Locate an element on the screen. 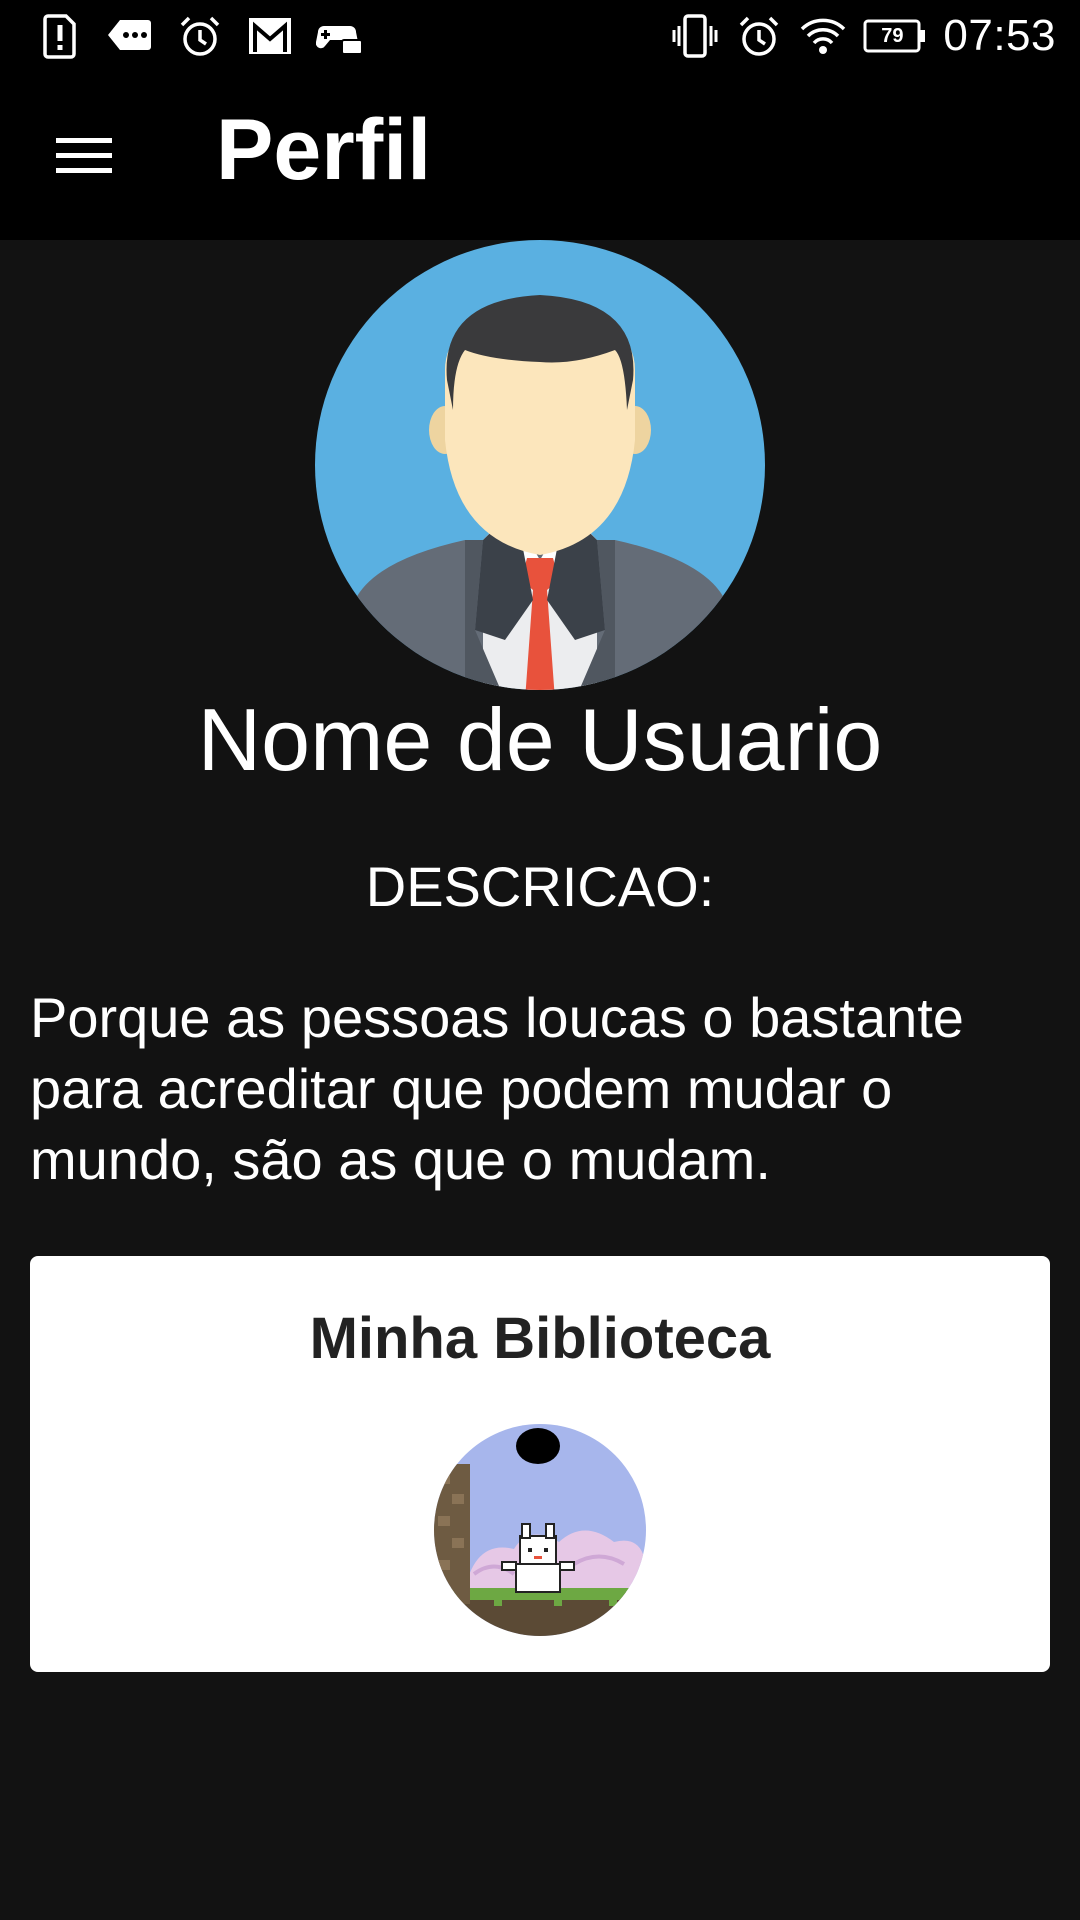 This screenshot has width=1080, height=1920. vibrate-icon is located at coordinates (695, 36).